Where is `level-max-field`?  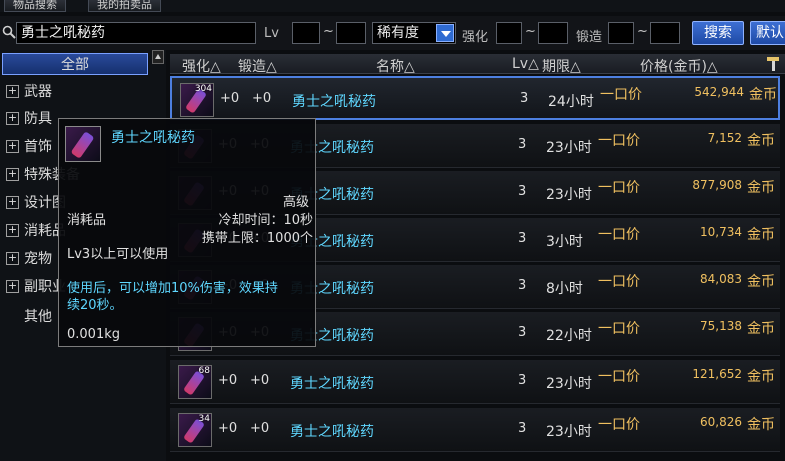
level-max-field is located at coordinates (351, 33).